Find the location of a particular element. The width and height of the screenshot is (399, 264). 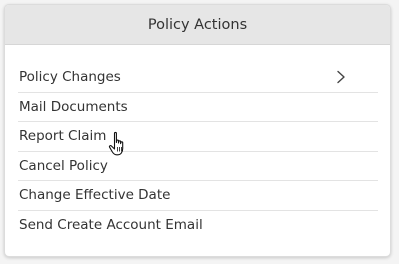

menu-item-report-claim: Report Claim is located at coordinates (198, 137).